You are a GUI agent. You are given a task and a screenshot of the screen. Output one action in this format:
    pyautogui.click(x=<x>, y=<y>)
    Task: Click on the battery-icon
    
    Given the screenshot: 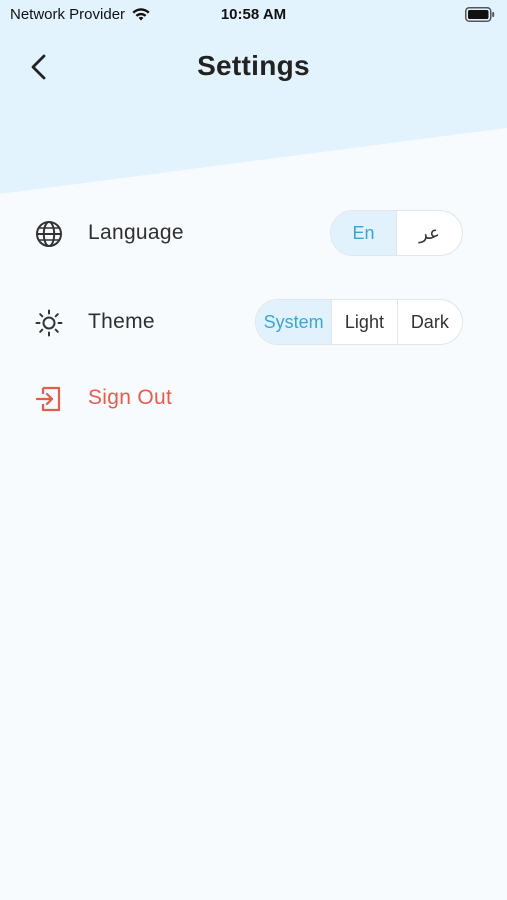 What is the action you would take?
    pyautogui.click(x=480, y=14)
    